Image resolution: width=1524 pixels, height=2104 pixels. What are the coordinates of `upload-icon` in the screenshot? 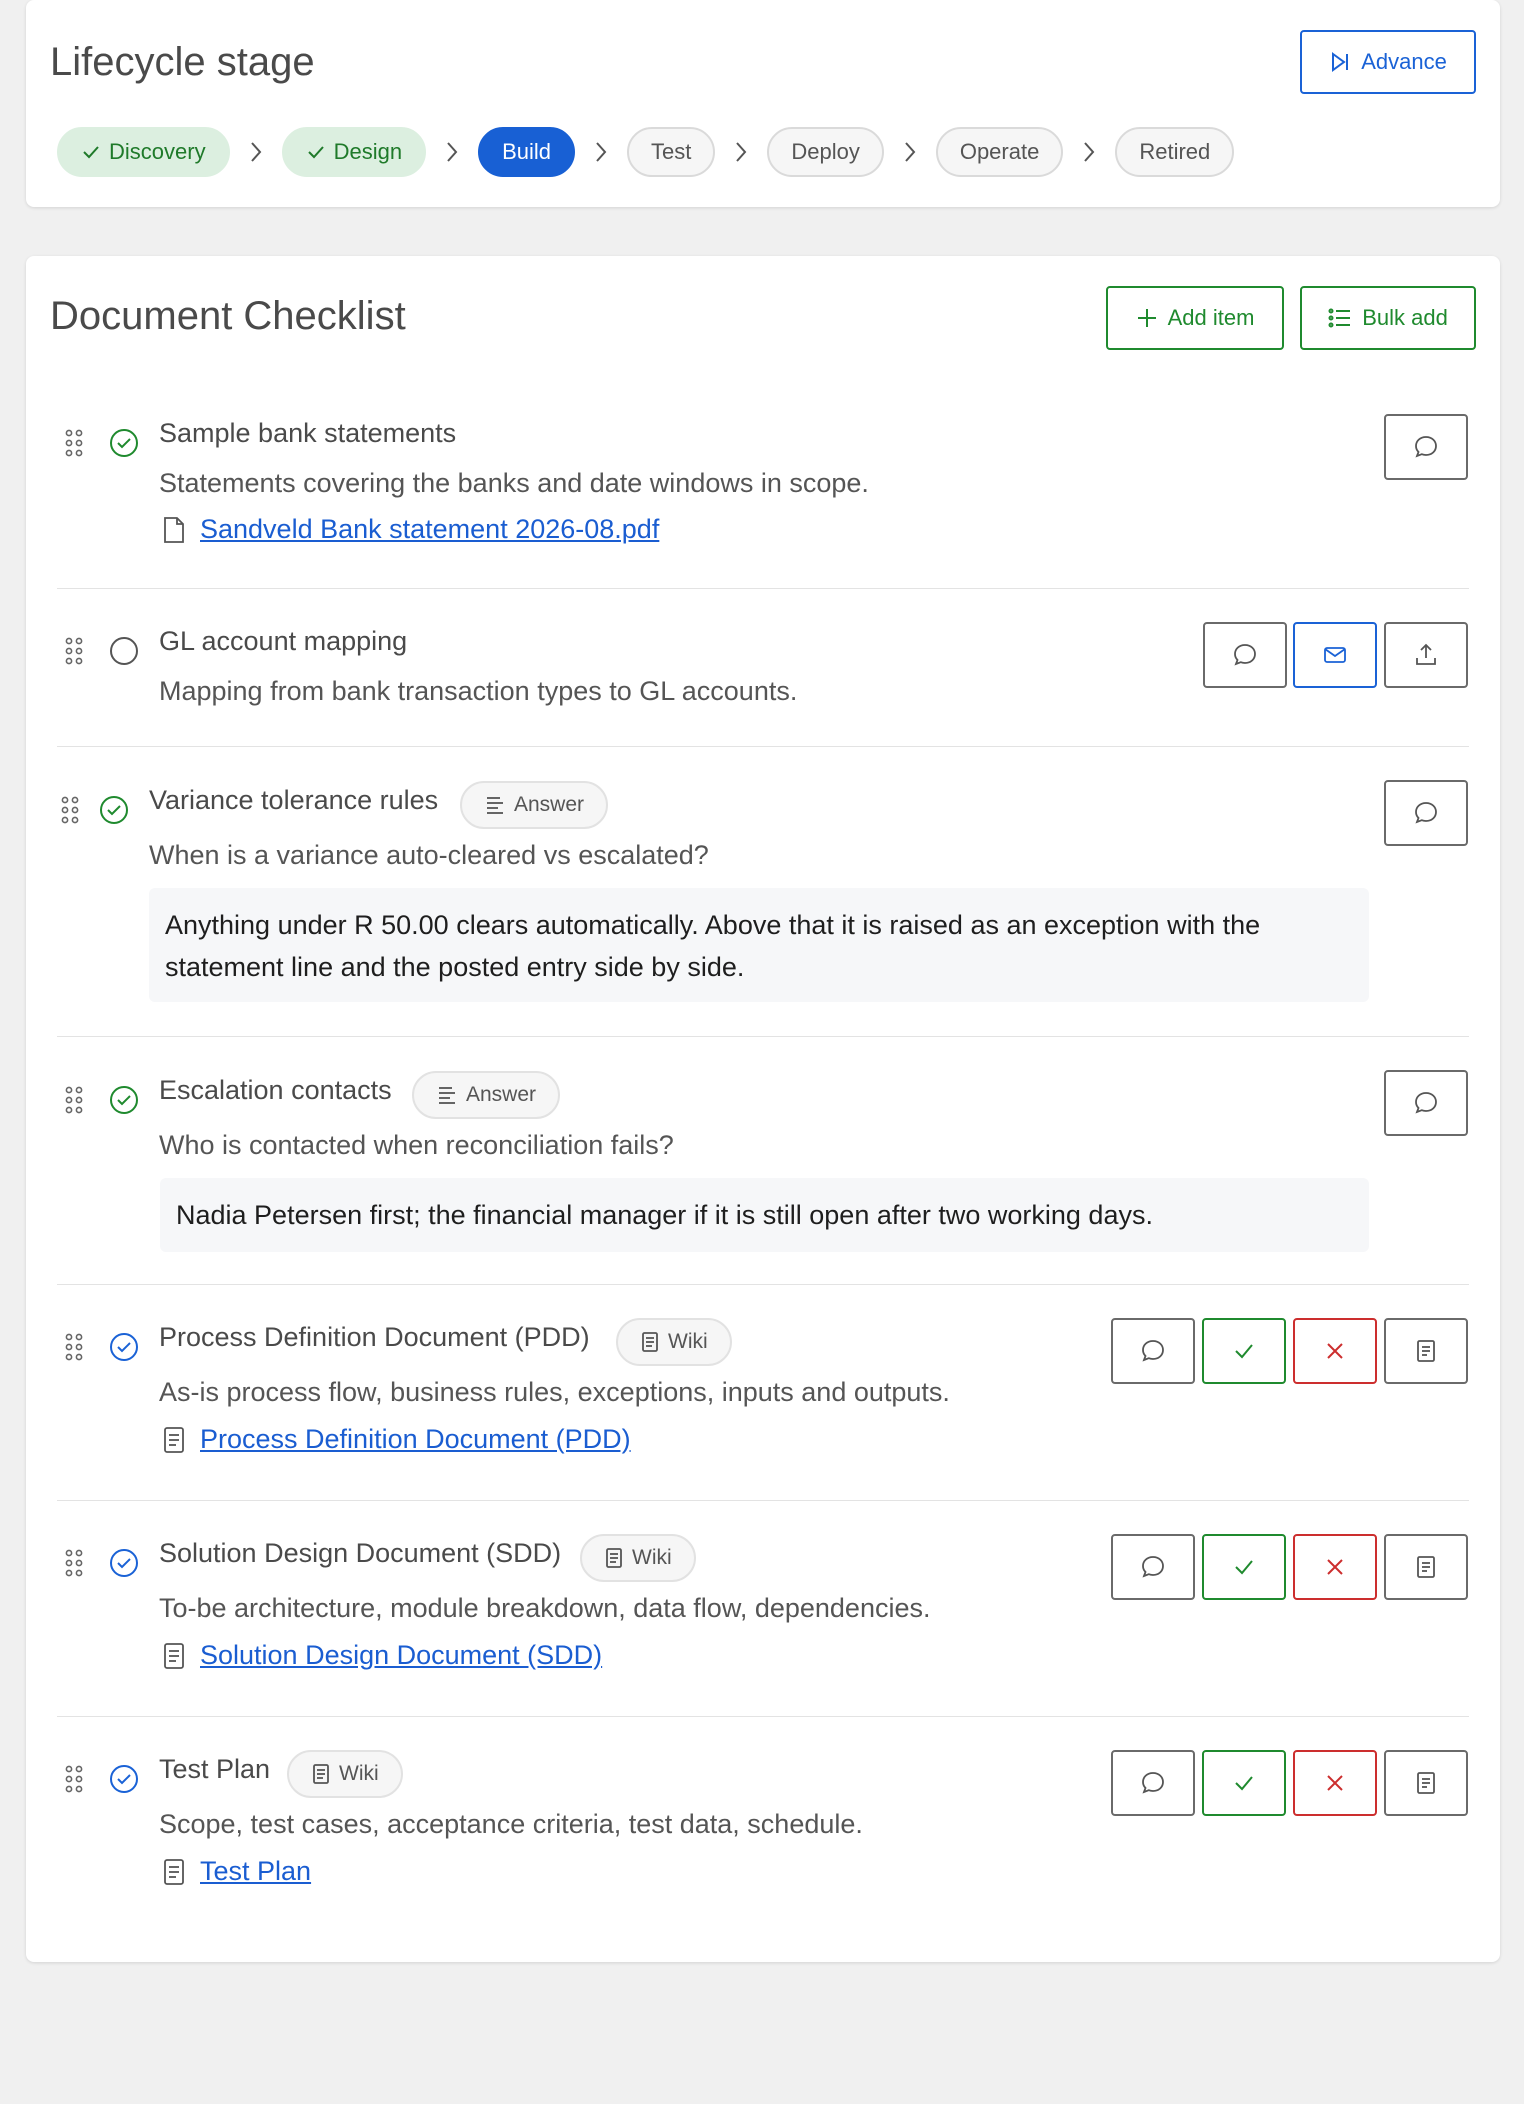 It's located at (1426, 654).